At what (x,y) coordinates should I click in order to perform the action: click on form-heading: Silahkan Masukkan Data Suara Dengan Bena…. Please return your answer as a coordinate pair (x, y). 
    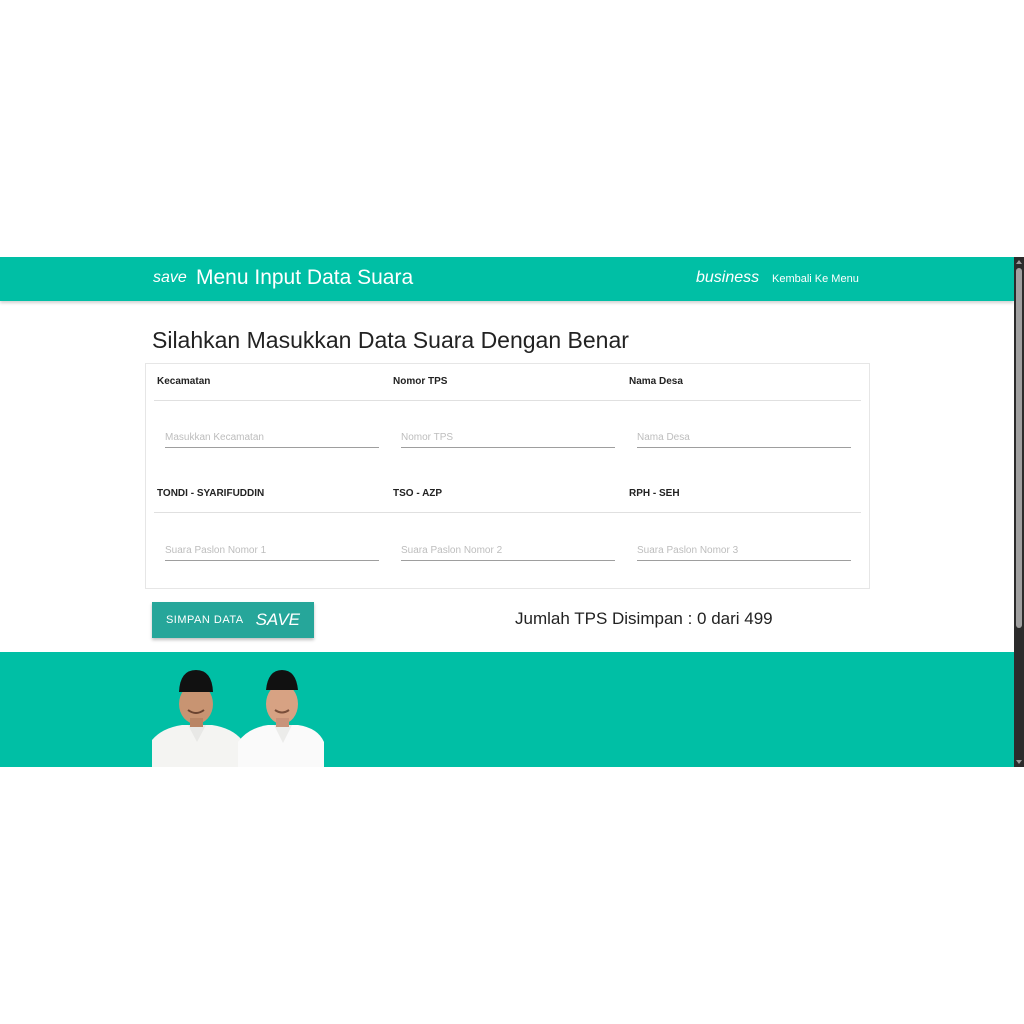
    Looking at the image, I should click on (390, 340).